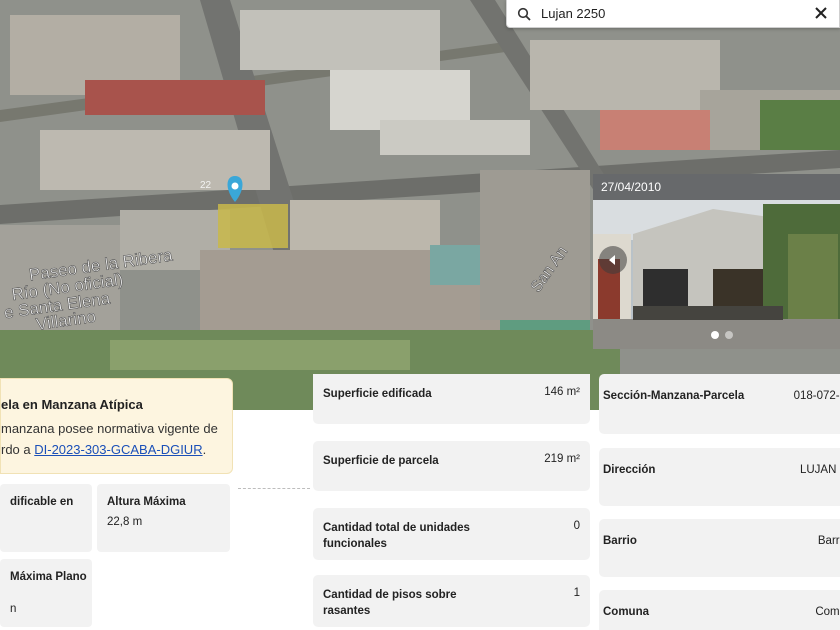  I want to click on row-value: 018-072-0, so click(816, 396).